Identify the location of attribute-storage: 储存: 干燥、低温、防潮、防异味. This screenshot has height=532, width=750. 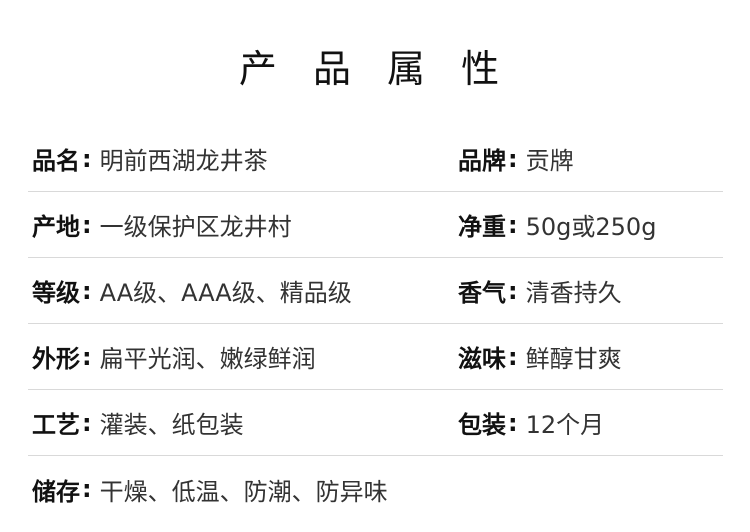
(210, 489).